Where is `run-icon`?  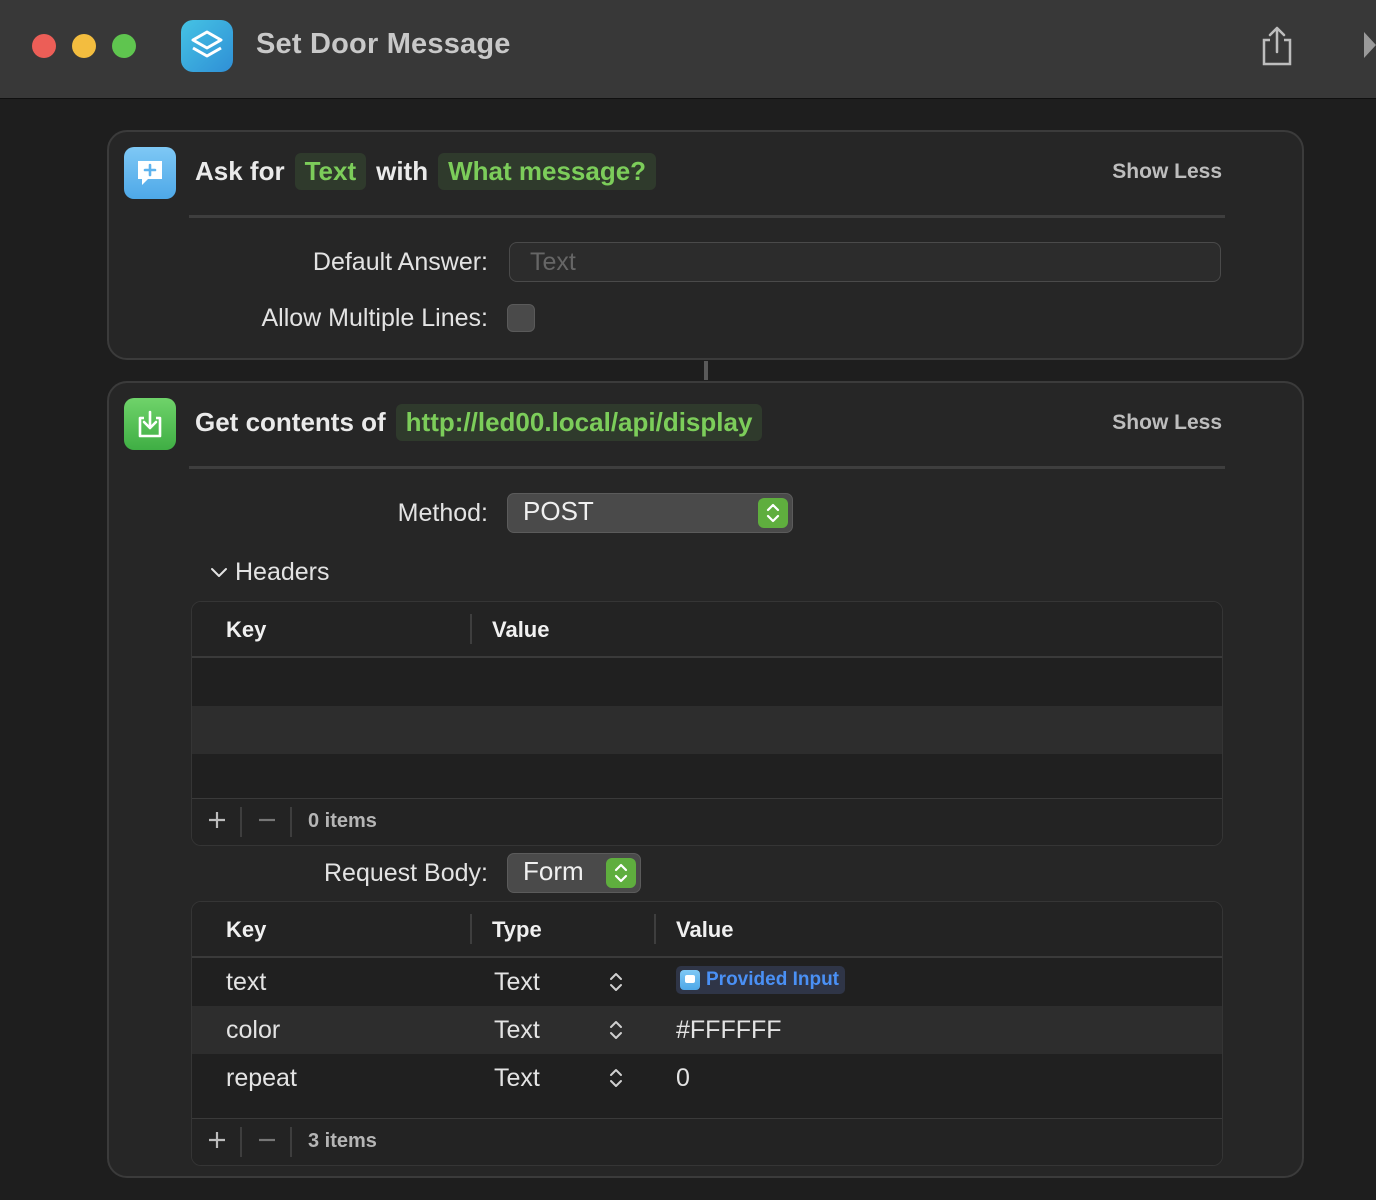
run-icon is located at coordinates (1369, 45).